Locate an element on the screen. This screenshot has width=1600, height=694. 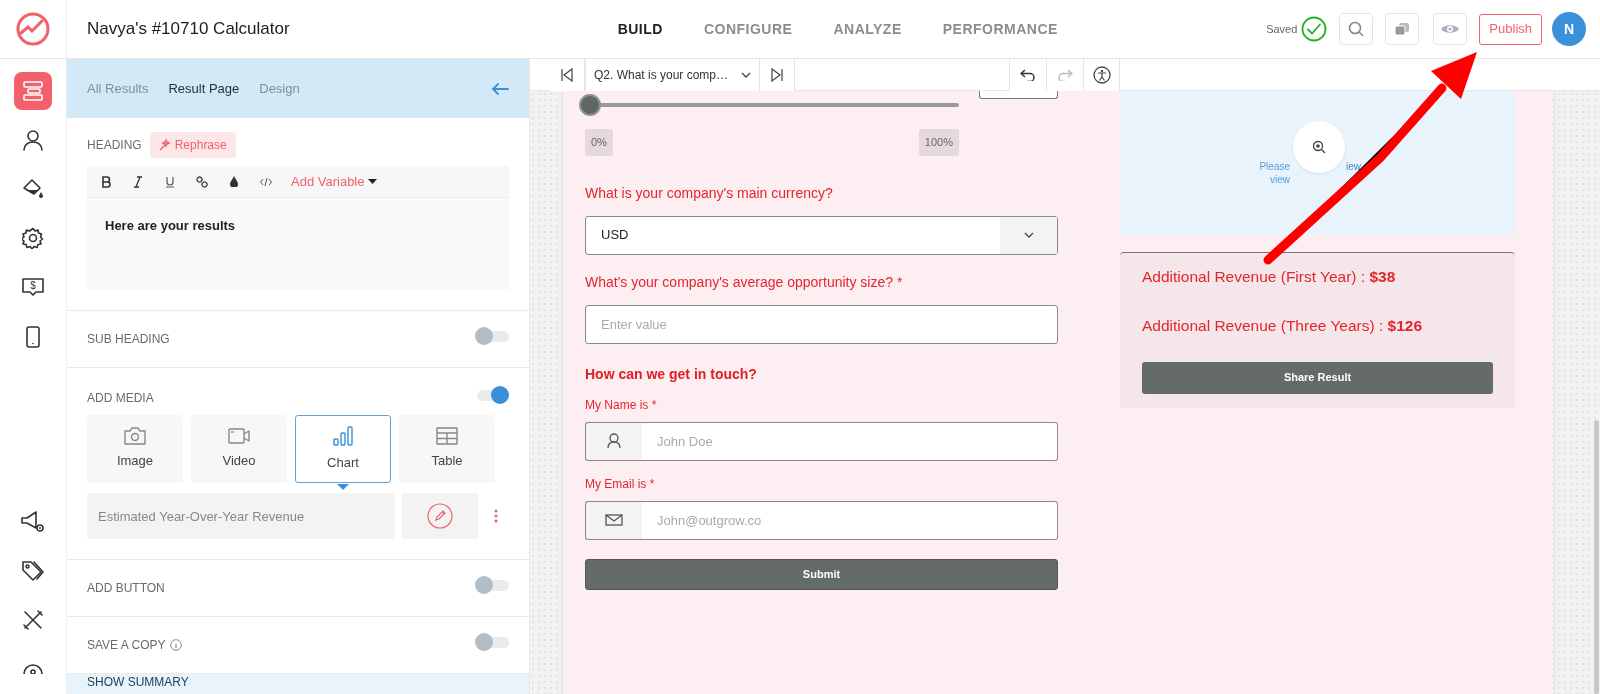
save-status: Saved is located at coordinates (1282, 29).